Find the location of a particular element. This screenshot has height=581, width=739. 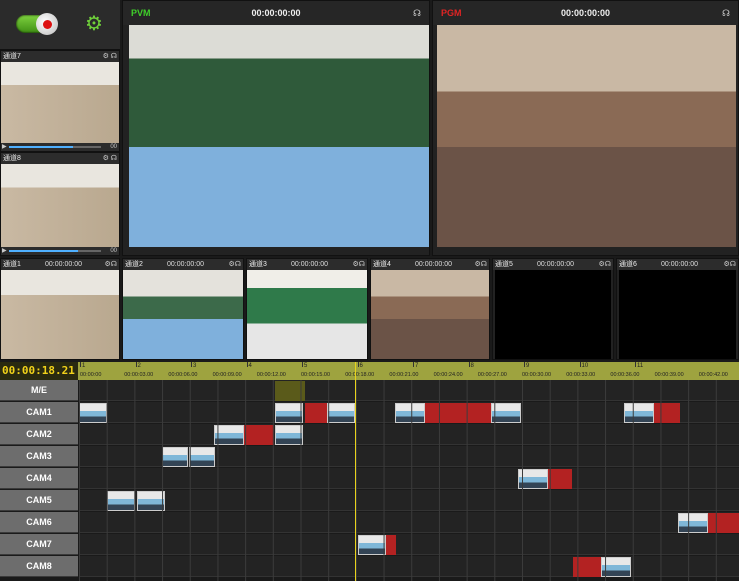

track-label: CAM6 is located at coordinates (39, 522).